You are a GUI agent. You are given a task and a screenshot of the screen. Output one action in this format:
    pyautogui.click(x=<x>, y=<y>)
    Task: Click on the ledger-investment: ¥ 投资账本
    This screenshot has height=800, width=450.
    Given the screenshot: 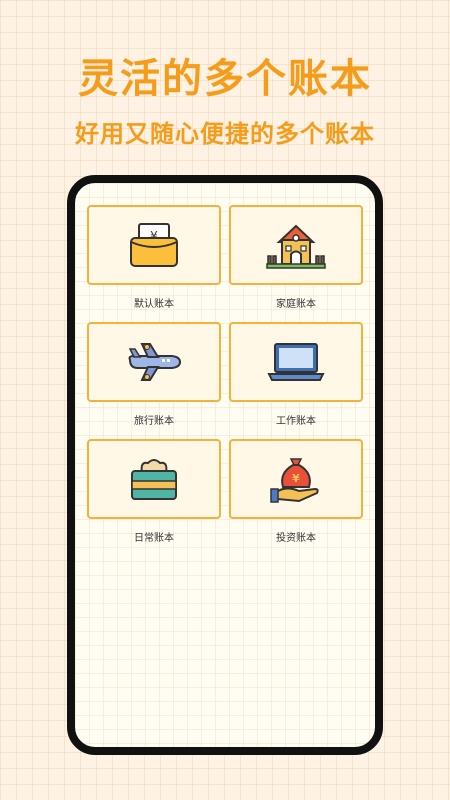 What is the action you would take?
    pyautogui.click(x=296, y=497)
    